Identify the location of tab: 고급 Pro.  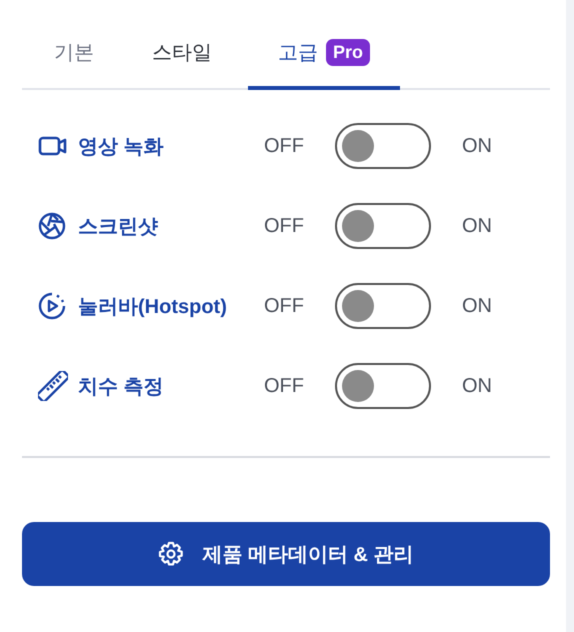
(324, 56).